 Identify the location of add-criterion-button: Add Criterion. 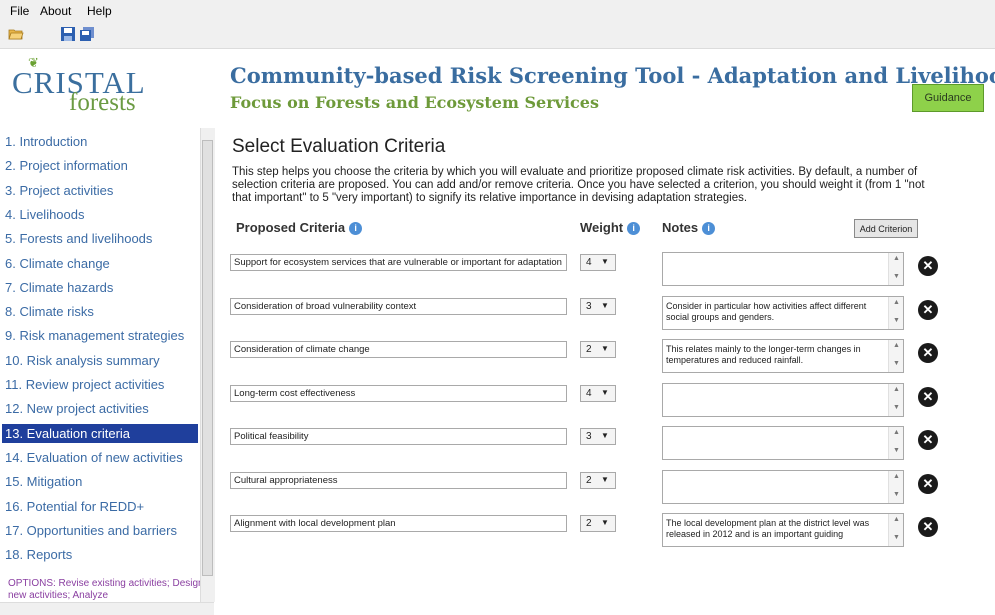
(886, 228).